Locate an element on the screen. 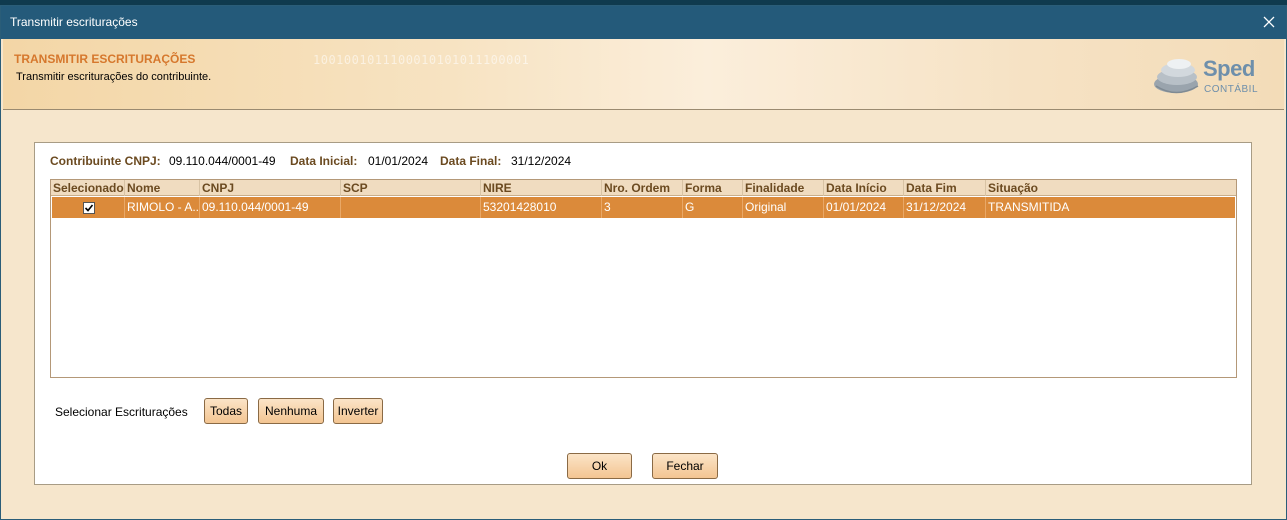 The image size is (1287, 520). checkmark-icon is located at coordinates (89, 208).